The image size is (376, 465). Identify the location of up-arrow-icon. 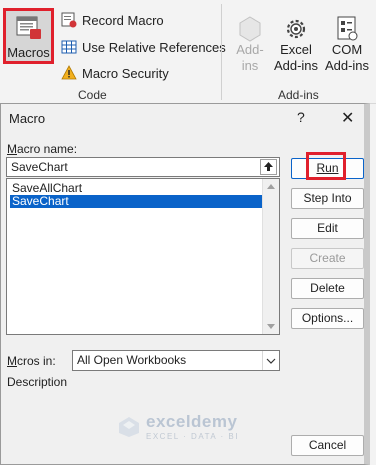
(268, 166).